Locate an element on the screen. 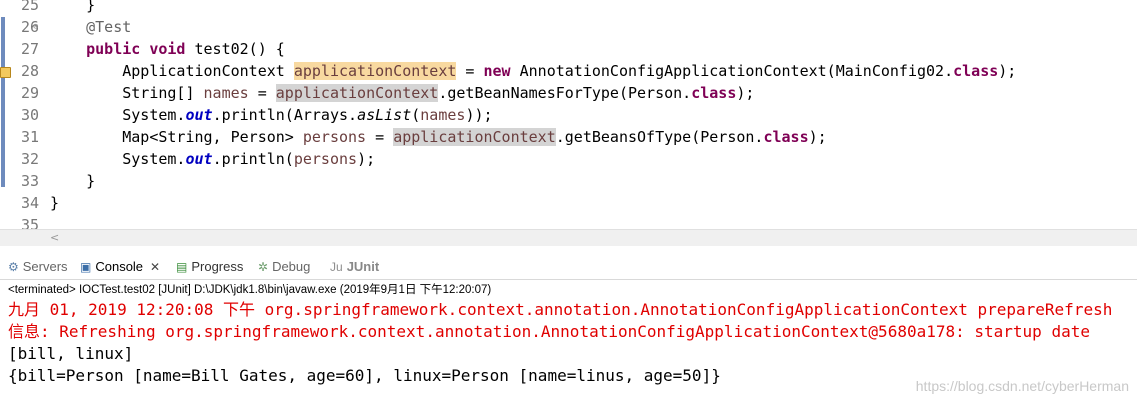  console-output-line: [bill, linux] is located at coordinates (71, 353).